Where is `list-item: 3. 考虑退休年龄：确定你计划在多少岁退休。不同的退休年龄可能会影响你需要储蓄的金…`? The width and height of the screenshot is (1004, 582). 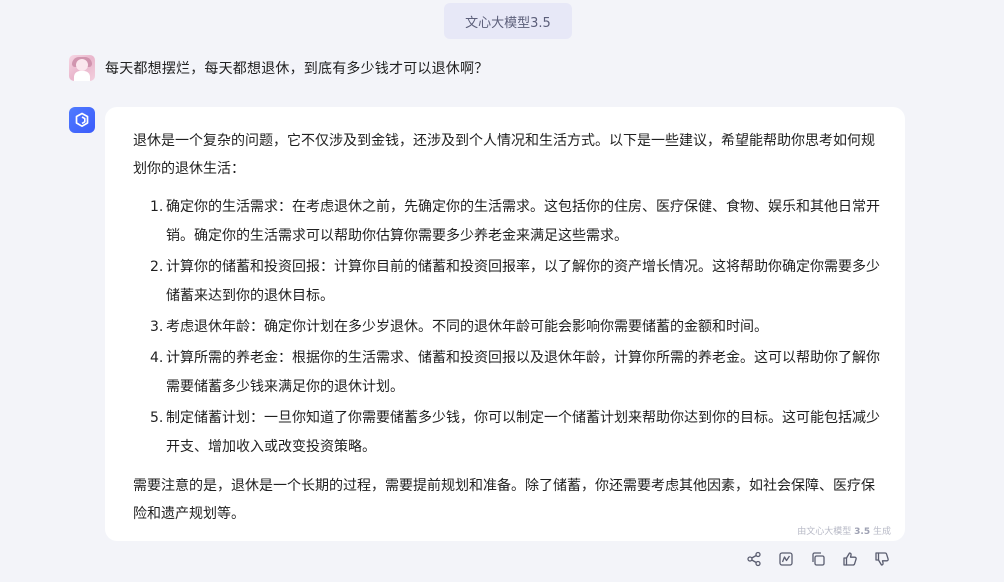
list-item: 3. 考虑退休年龄：确定你计划在多少岁退休。不同的退休年龄可能会影响你需要储蓄的金… is located at coordinates (459, 327).